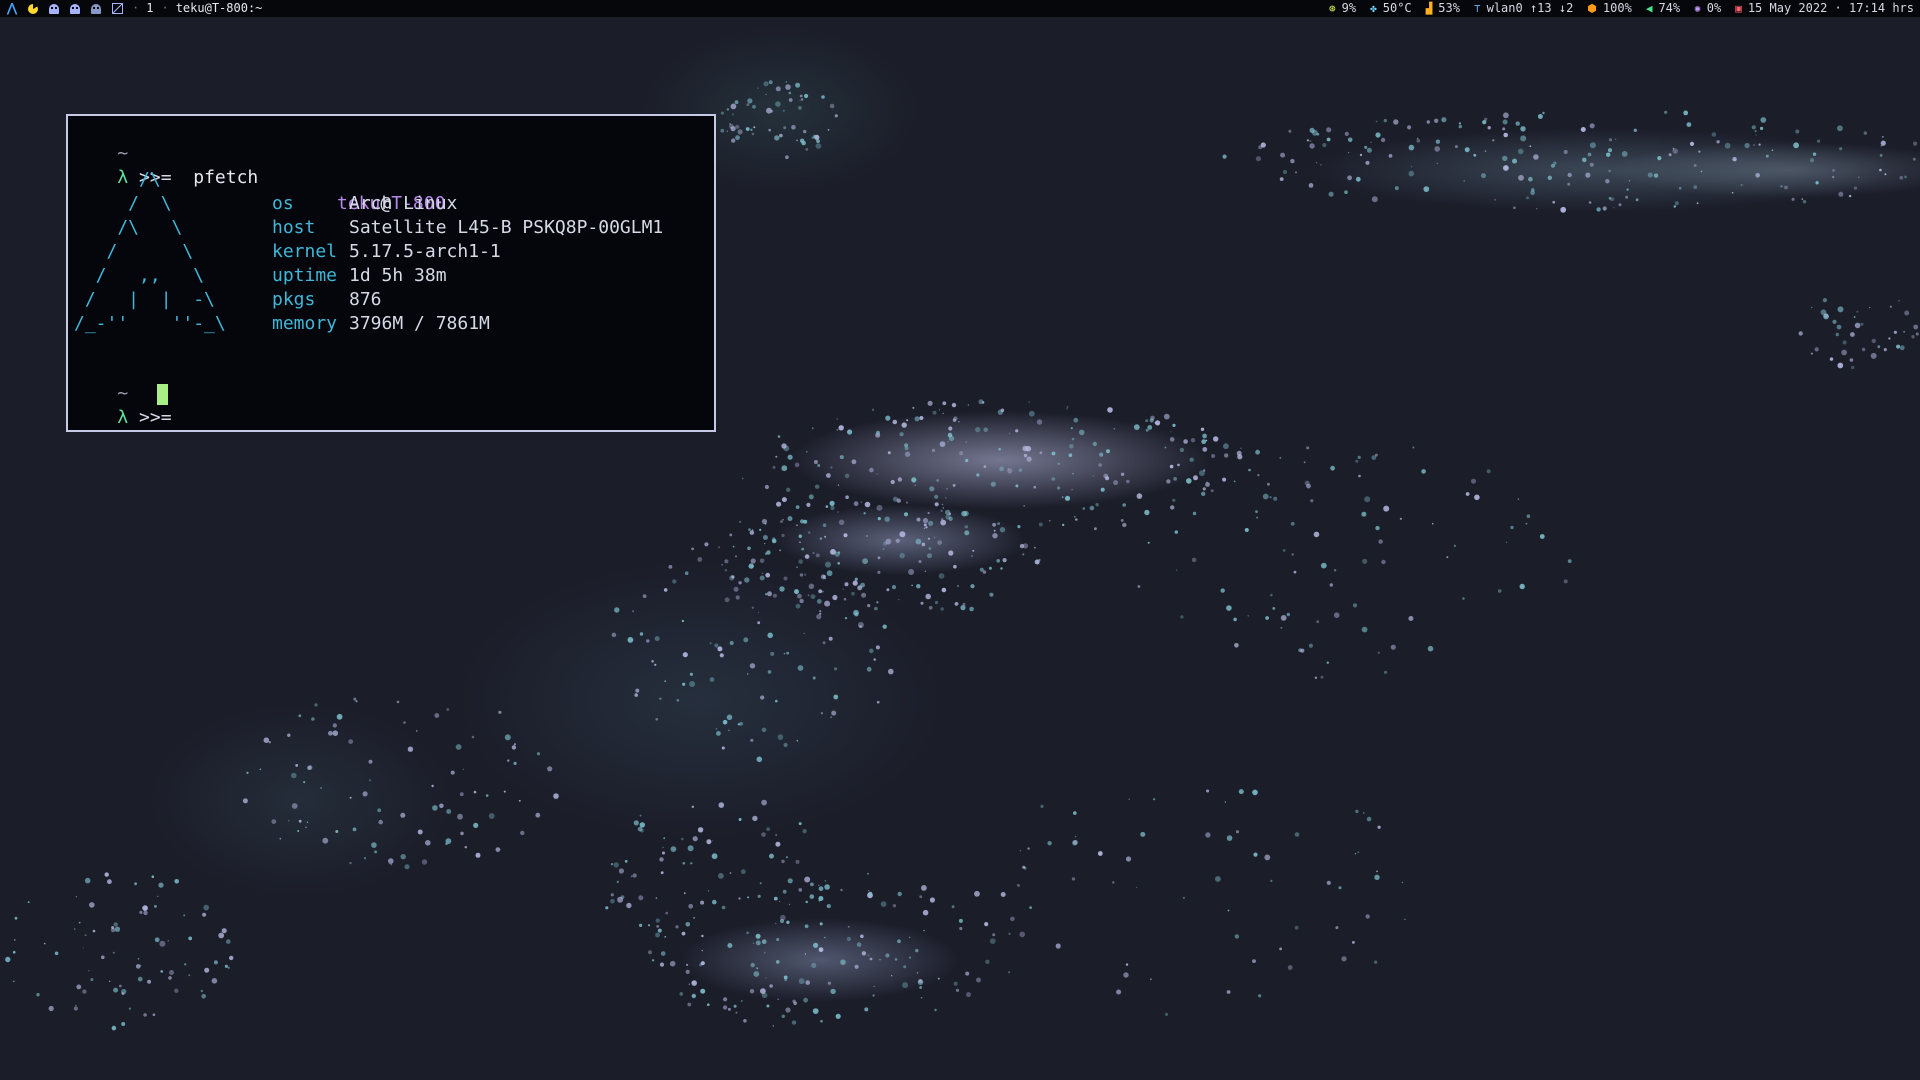  What do you see at coordinates (12, 8) in the screenshot?
I see `arch-logo-icon: ⋀` at bounding box center [12, 8].